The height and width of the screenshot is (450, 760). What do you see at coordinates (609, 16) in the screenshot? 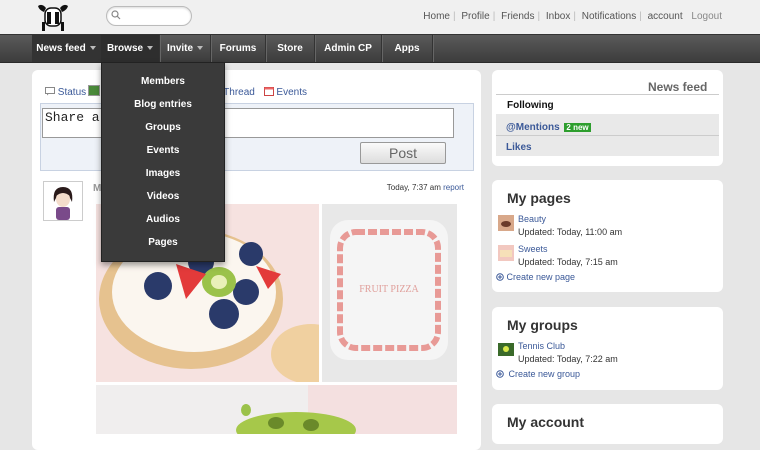
I see `link-notifications: Notifications` at bounding box center [609, 16].